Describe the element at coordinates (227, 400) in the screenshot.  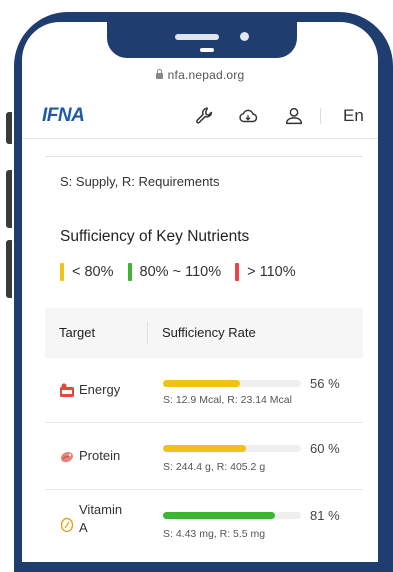
I see `supply-requirement-detail: S: 12.9 Mcal, R: 23.14 Mcal` at that location.